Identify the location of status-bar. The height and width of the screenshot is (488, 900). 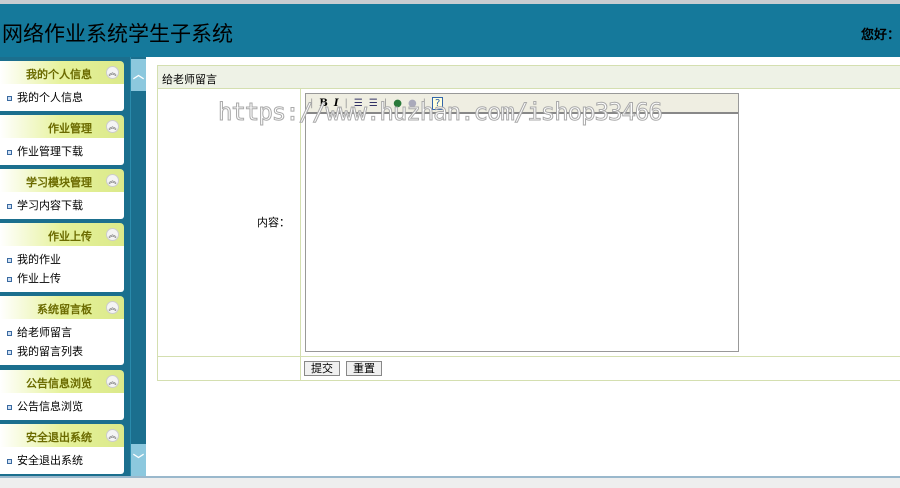
(450, 482).